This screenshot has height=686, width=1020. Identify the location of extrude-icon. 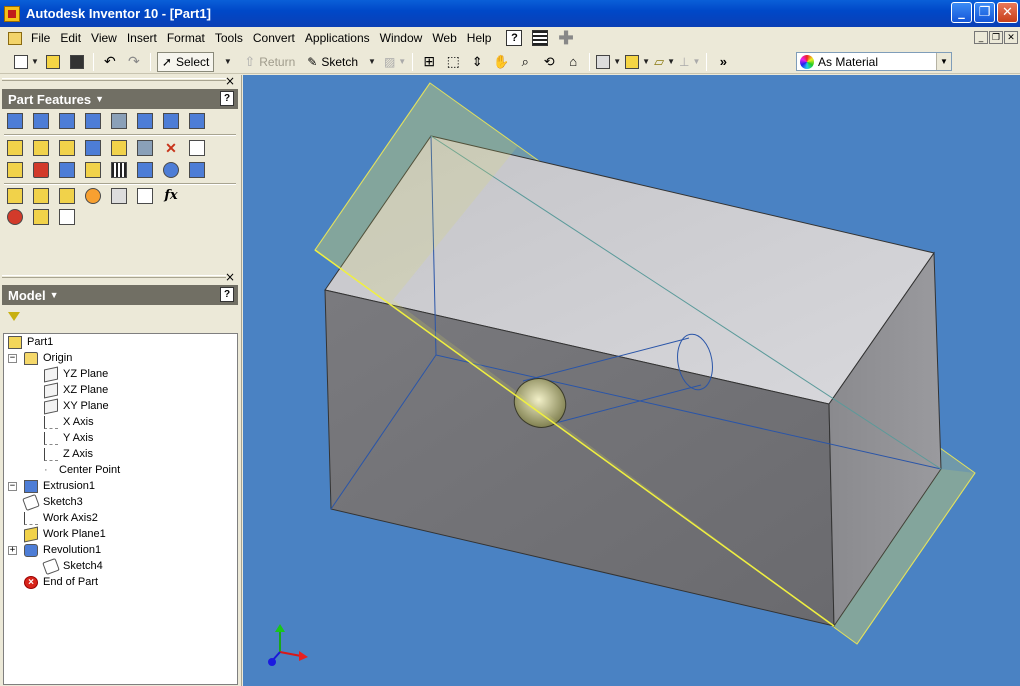
(15, 121).